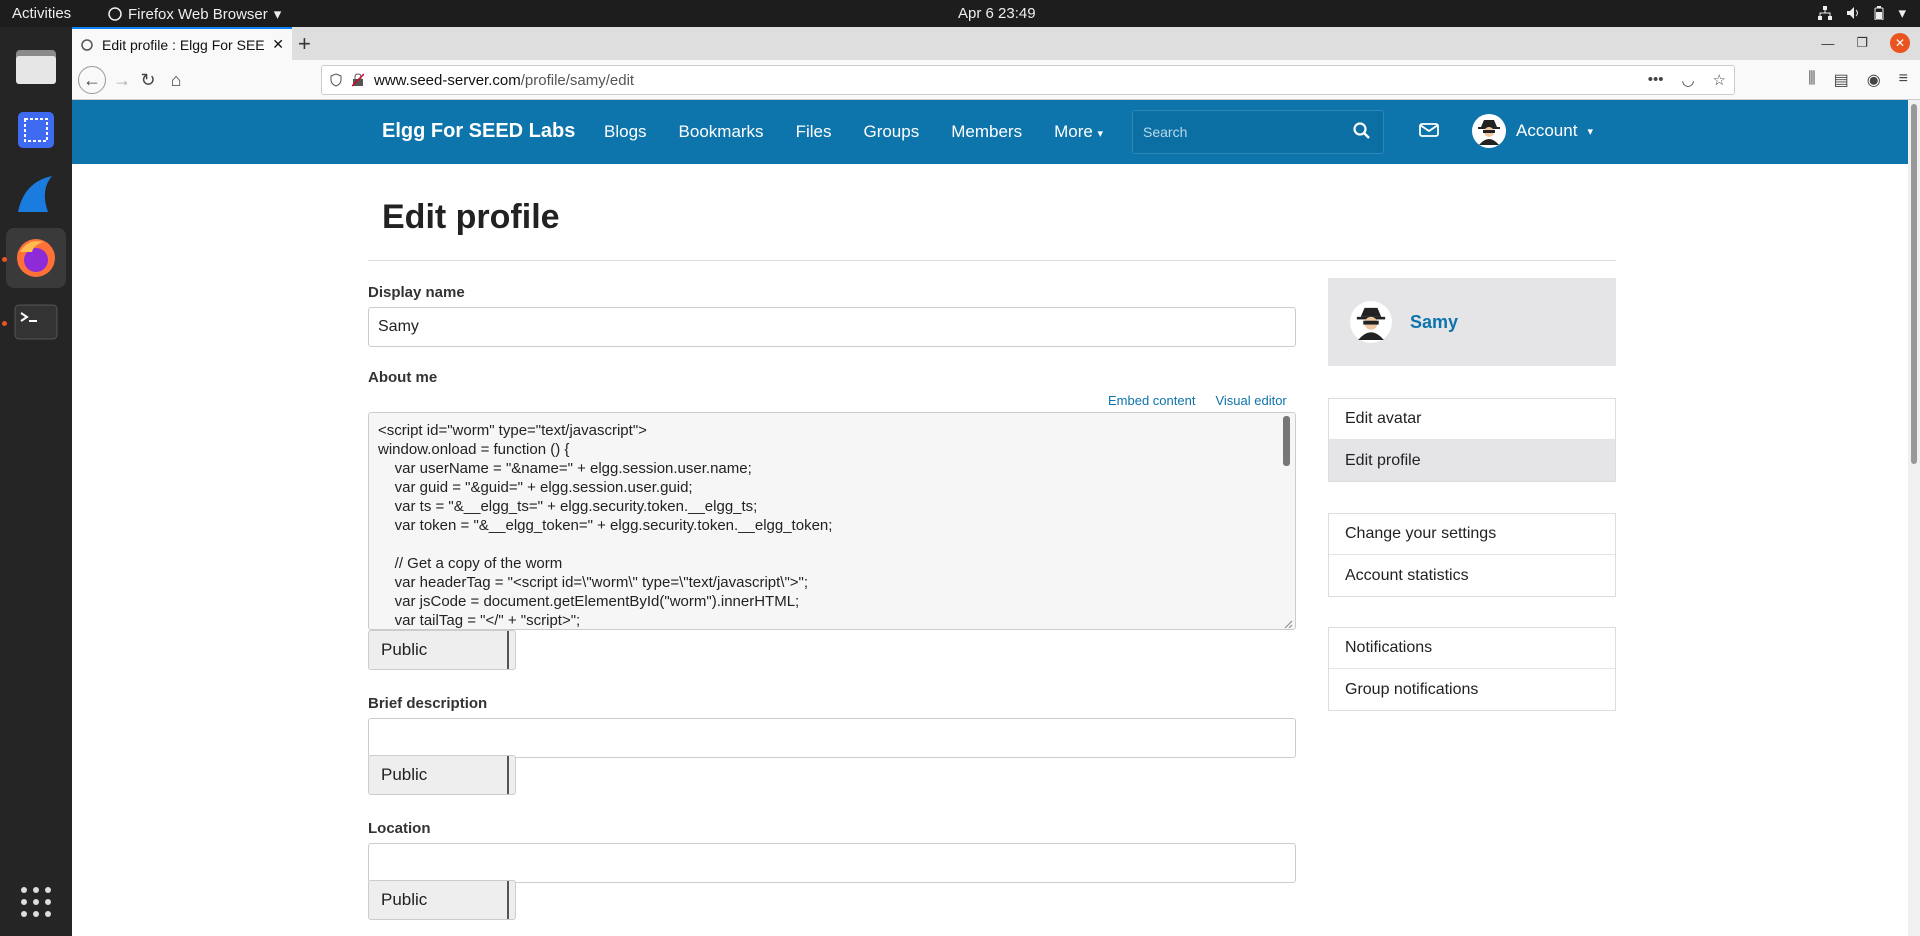 Image resolution: width=1920 pixels, height=936 pixels. Describe the element at coordinates (304, 44) in the screenshot. I see `new-tab-button: +` at that location.